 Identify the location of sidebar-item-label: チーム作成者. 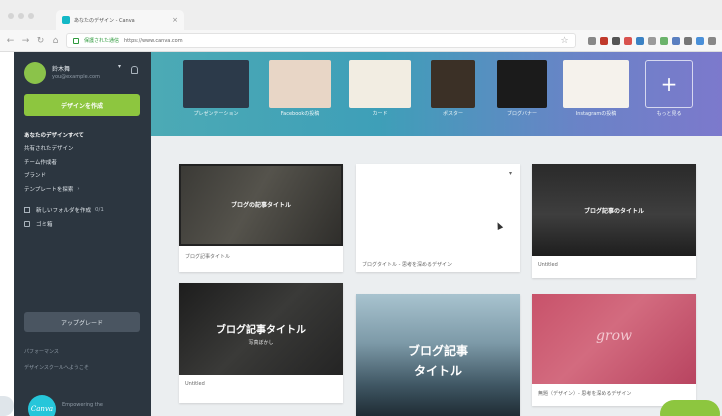
(40, 162).